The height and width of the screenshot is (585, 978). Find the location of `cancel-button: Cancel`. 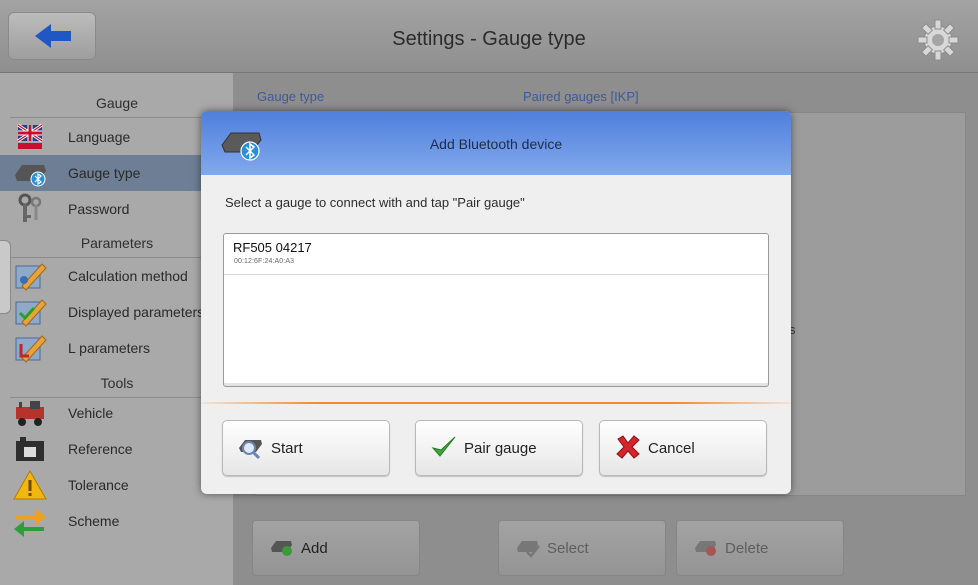

cancel-button: Cancel is located at coordinates (683, 448).